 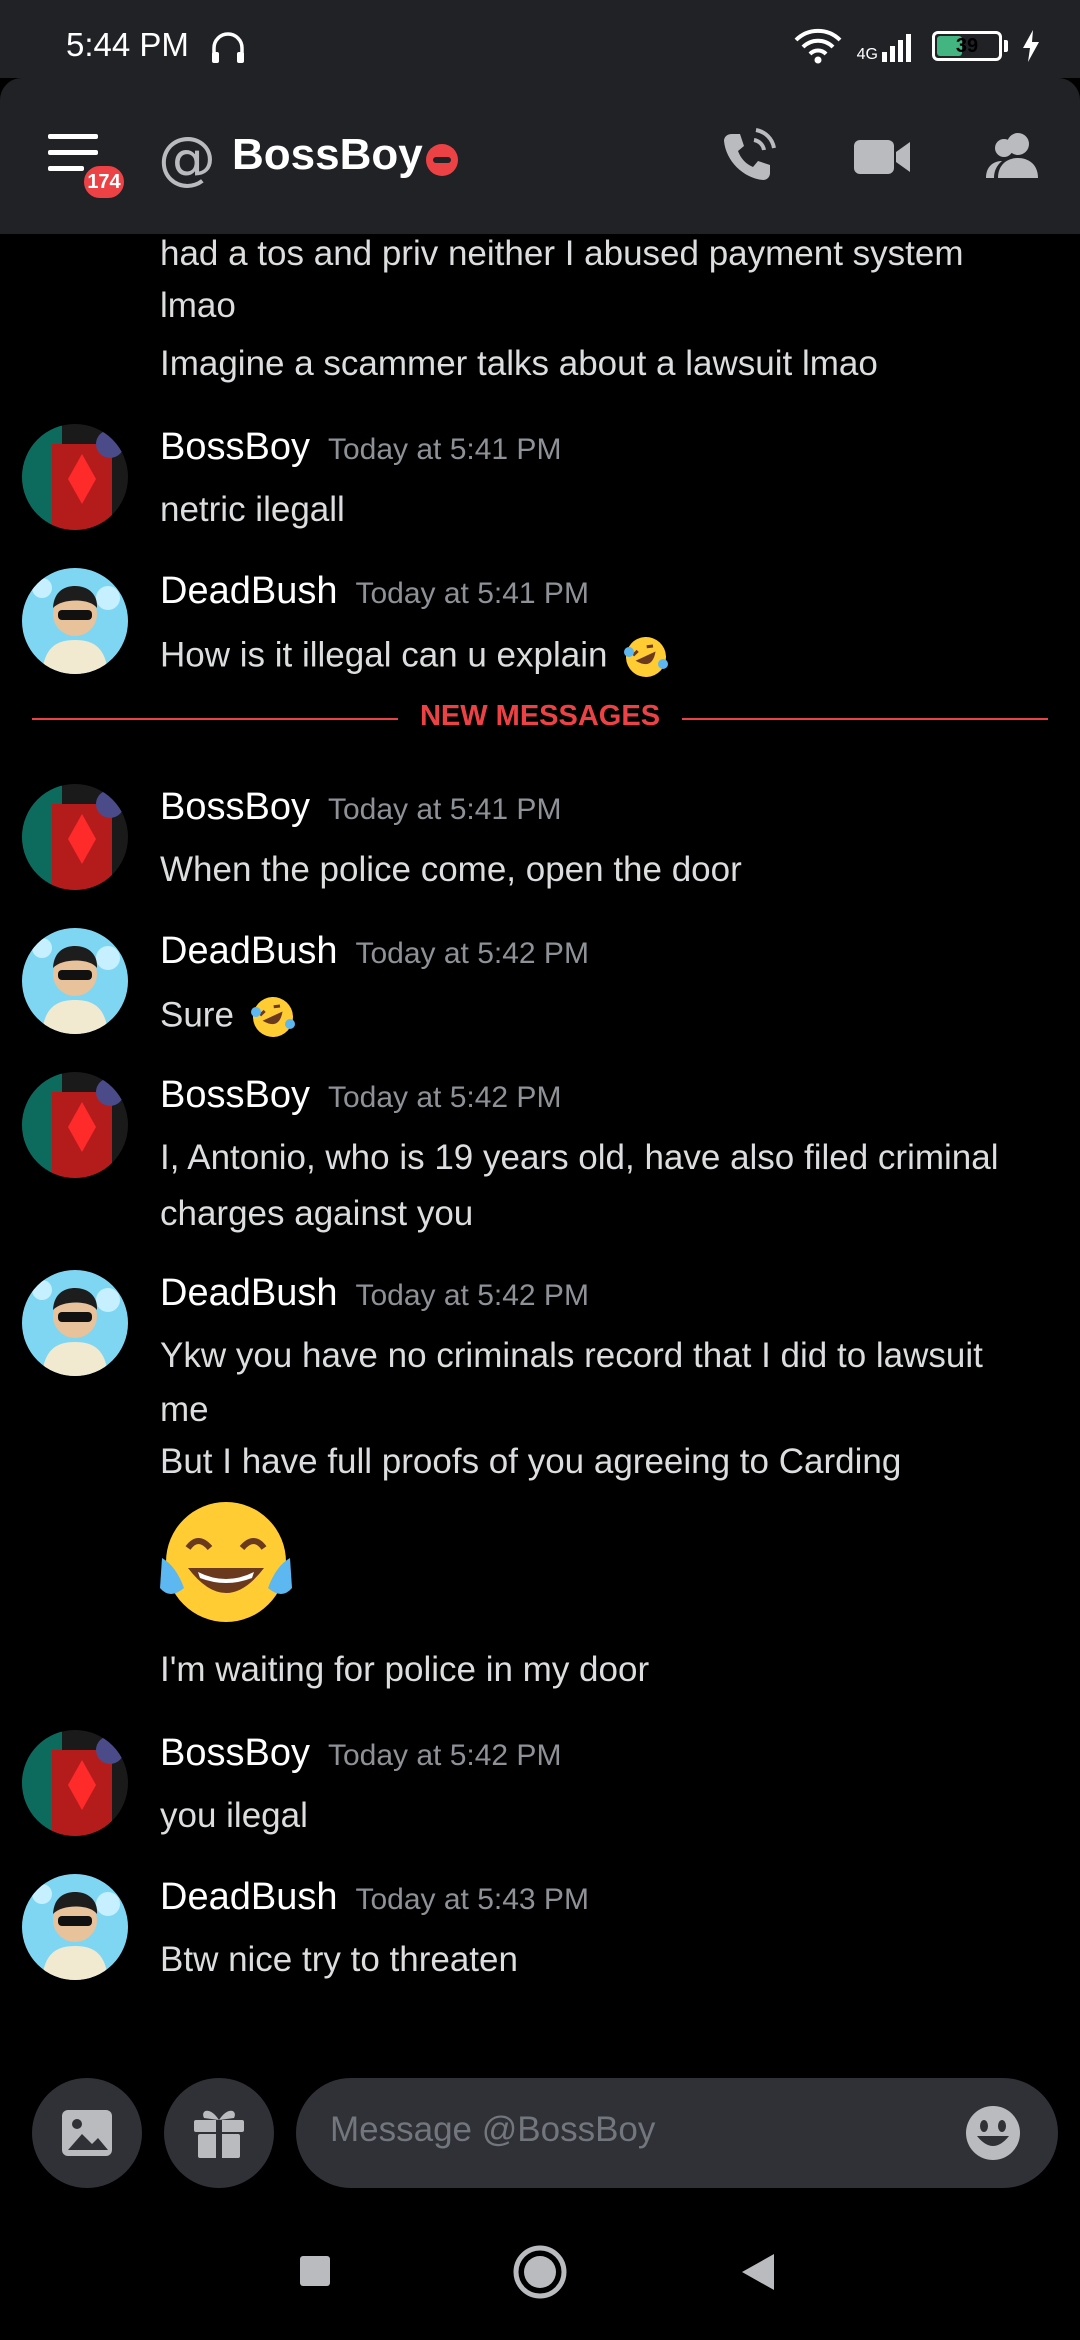 I want to click on channel-header: 174 @ BossBoy, so click(x=540, y=156).